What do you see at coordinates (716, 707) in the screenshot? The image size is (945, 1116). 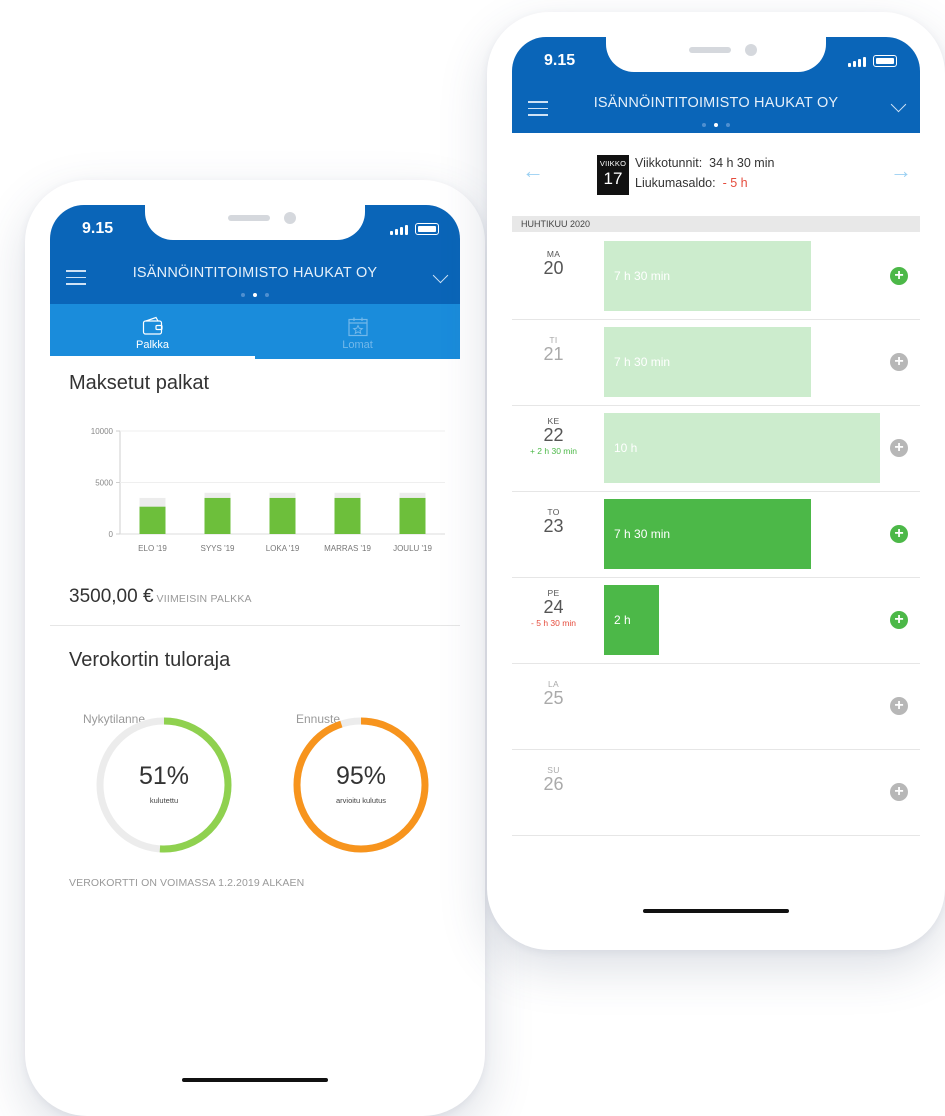 I see `day-row: LA 25 +` at bounding box center [716, 707].